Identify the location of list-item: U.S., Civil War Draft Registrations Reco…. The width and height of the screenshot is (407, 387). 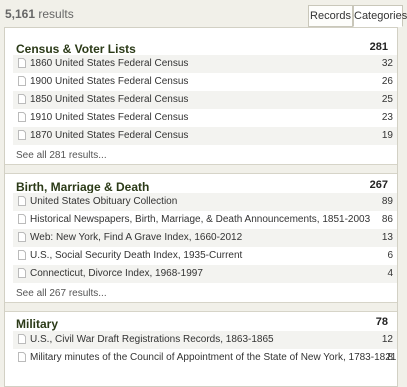
(205, 340).